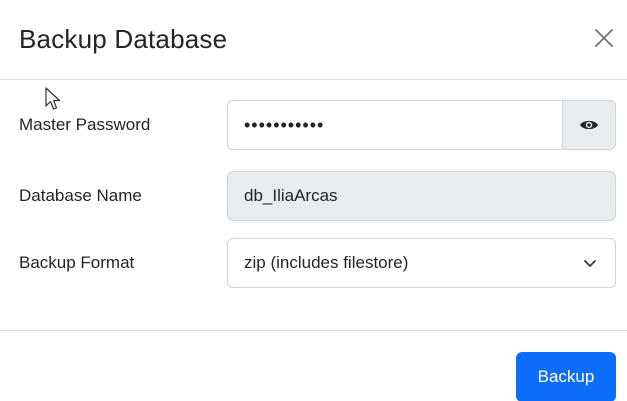  I want to click on dialog-title: Backup Database, so click(123, 39).